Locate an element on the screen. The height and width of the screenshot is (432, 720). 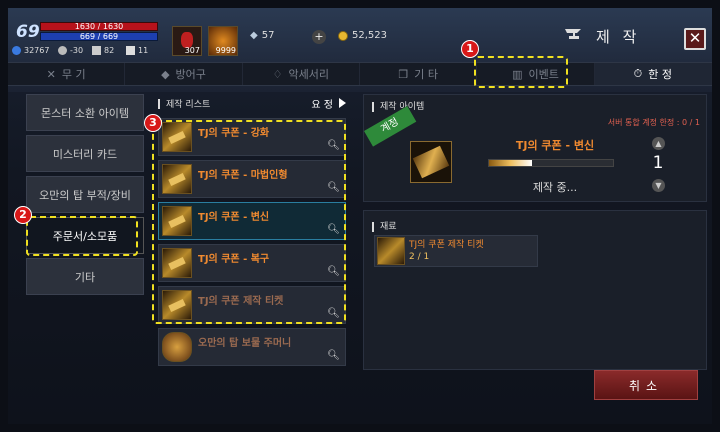
mp-value: 669 / 669 is located at coordinates (99, 36).